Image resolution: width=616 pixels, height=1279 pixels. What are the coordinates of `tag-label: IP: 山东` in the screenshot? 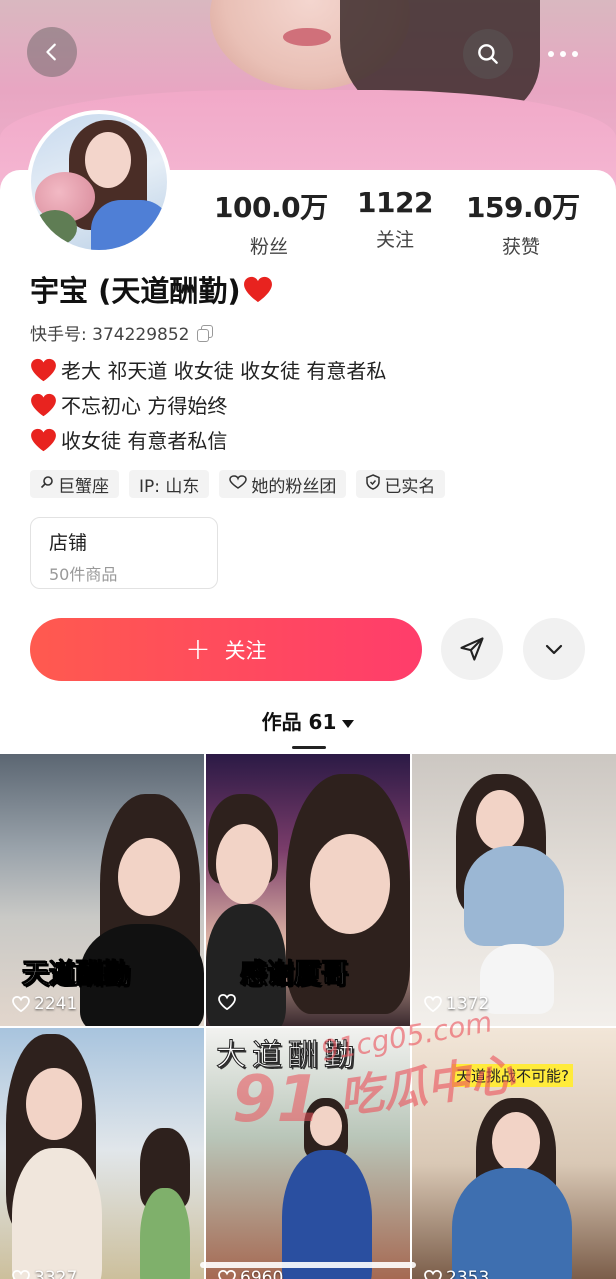 It's located at (169, 486).